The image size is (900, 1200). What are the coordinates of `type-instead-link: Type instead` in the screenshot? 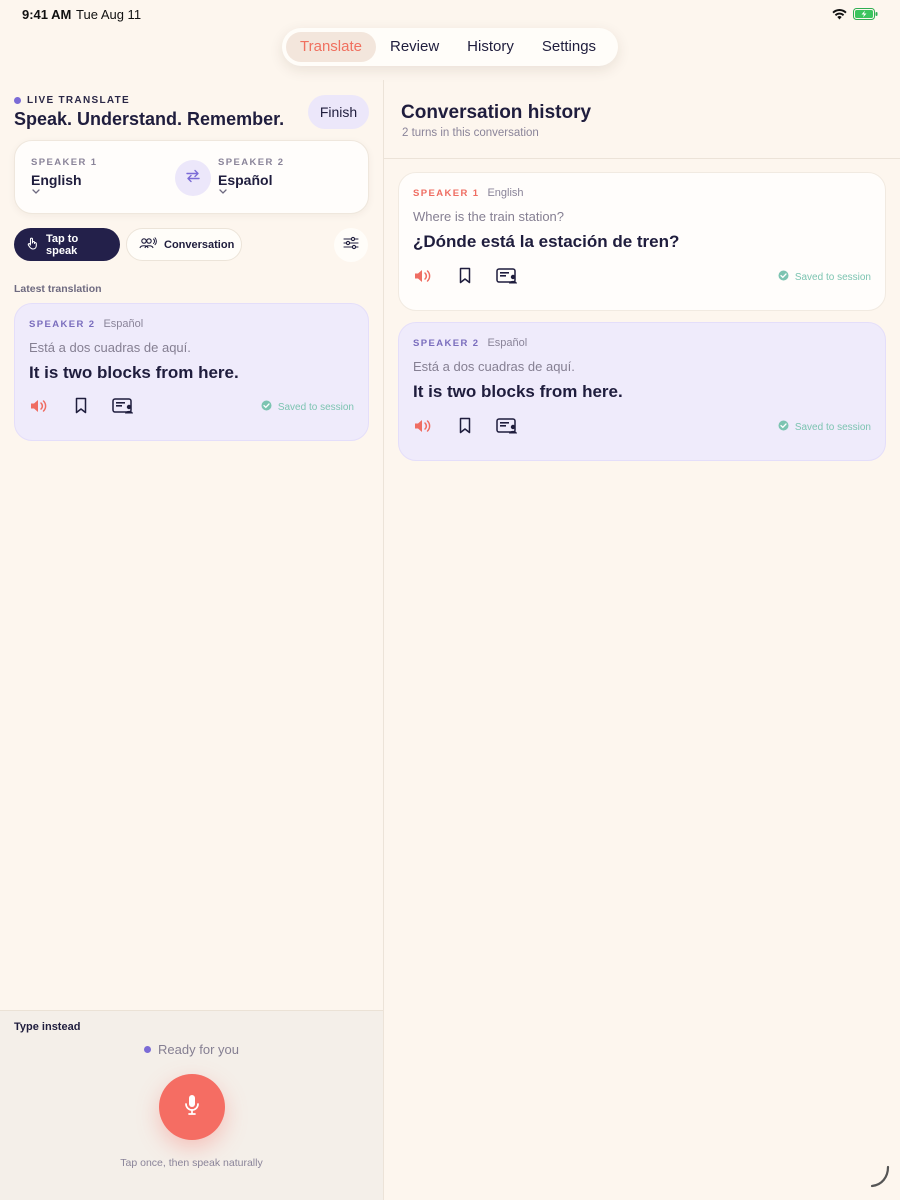 It's located at (47, 1027).